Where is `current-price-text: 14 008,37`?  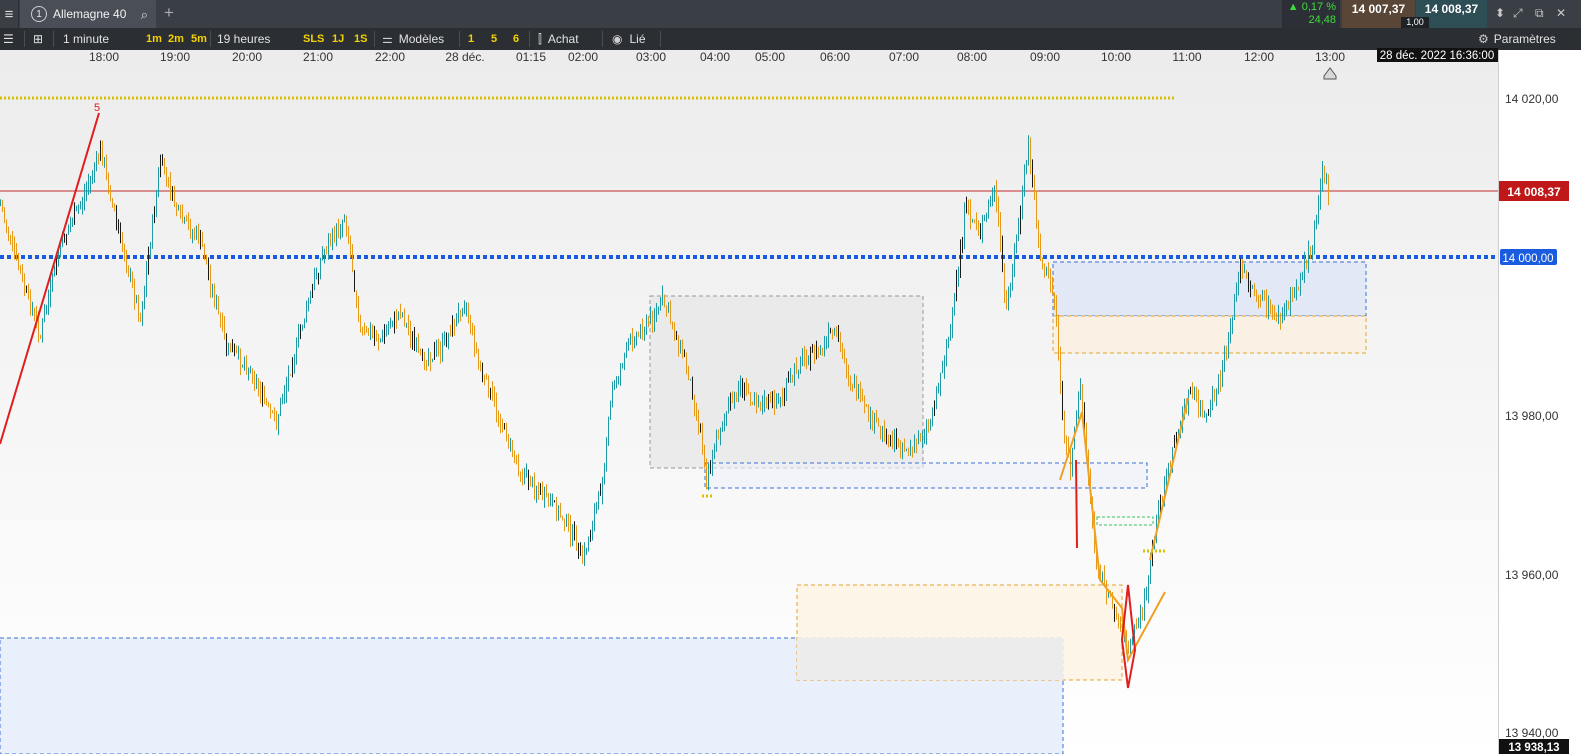
current-price-text: 14 008,37 is located at coordinates (1534, 192).